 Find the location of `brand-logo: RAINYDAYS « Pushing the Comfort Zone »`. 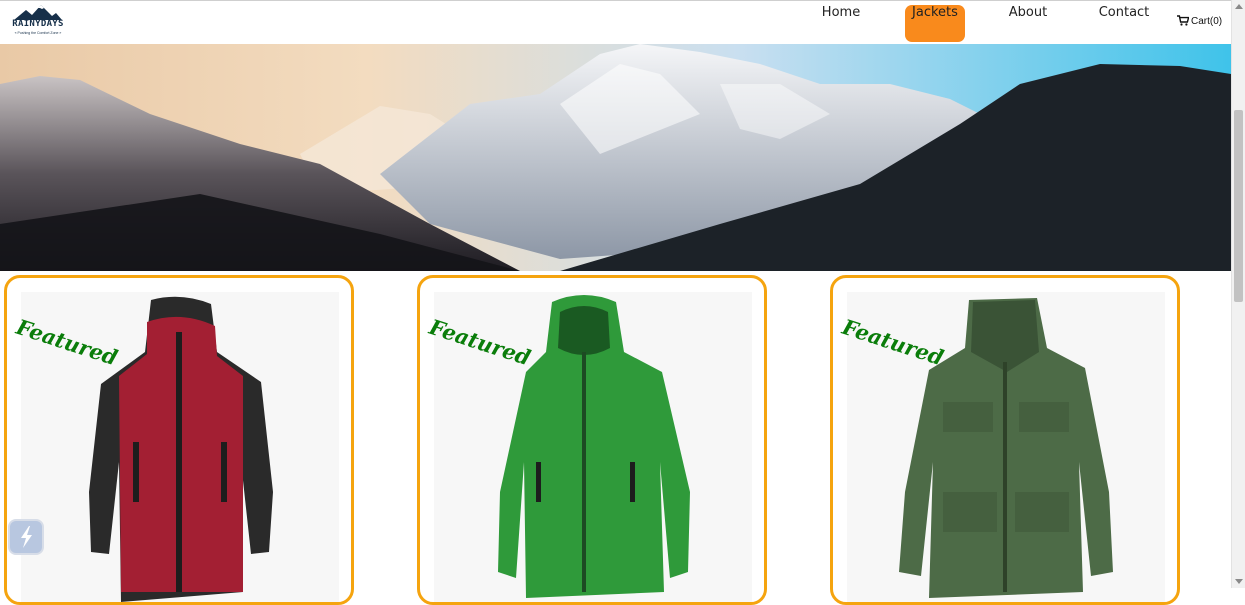

brand-logo: RAINYDAYS « Pushing the Comfort Zone » is located at coordinates (38, 22).